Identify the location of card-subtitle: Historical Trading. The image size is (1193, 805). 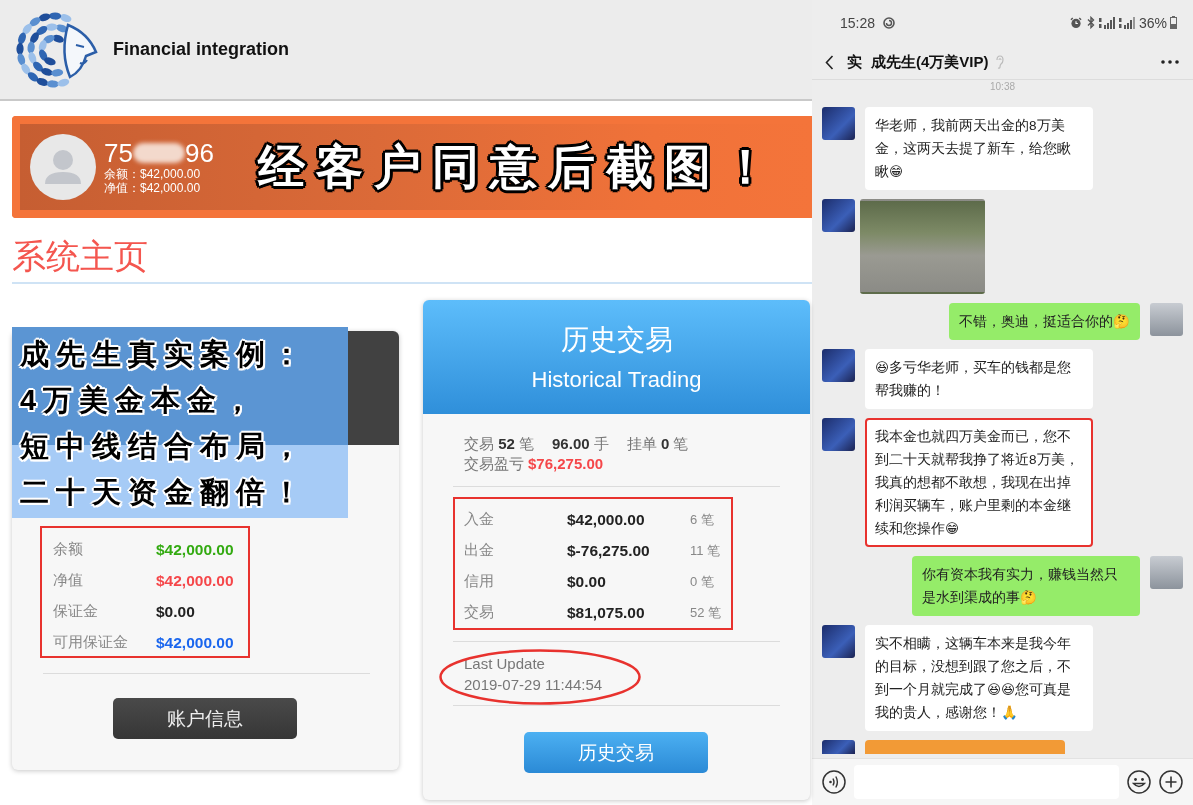
(616, 380).